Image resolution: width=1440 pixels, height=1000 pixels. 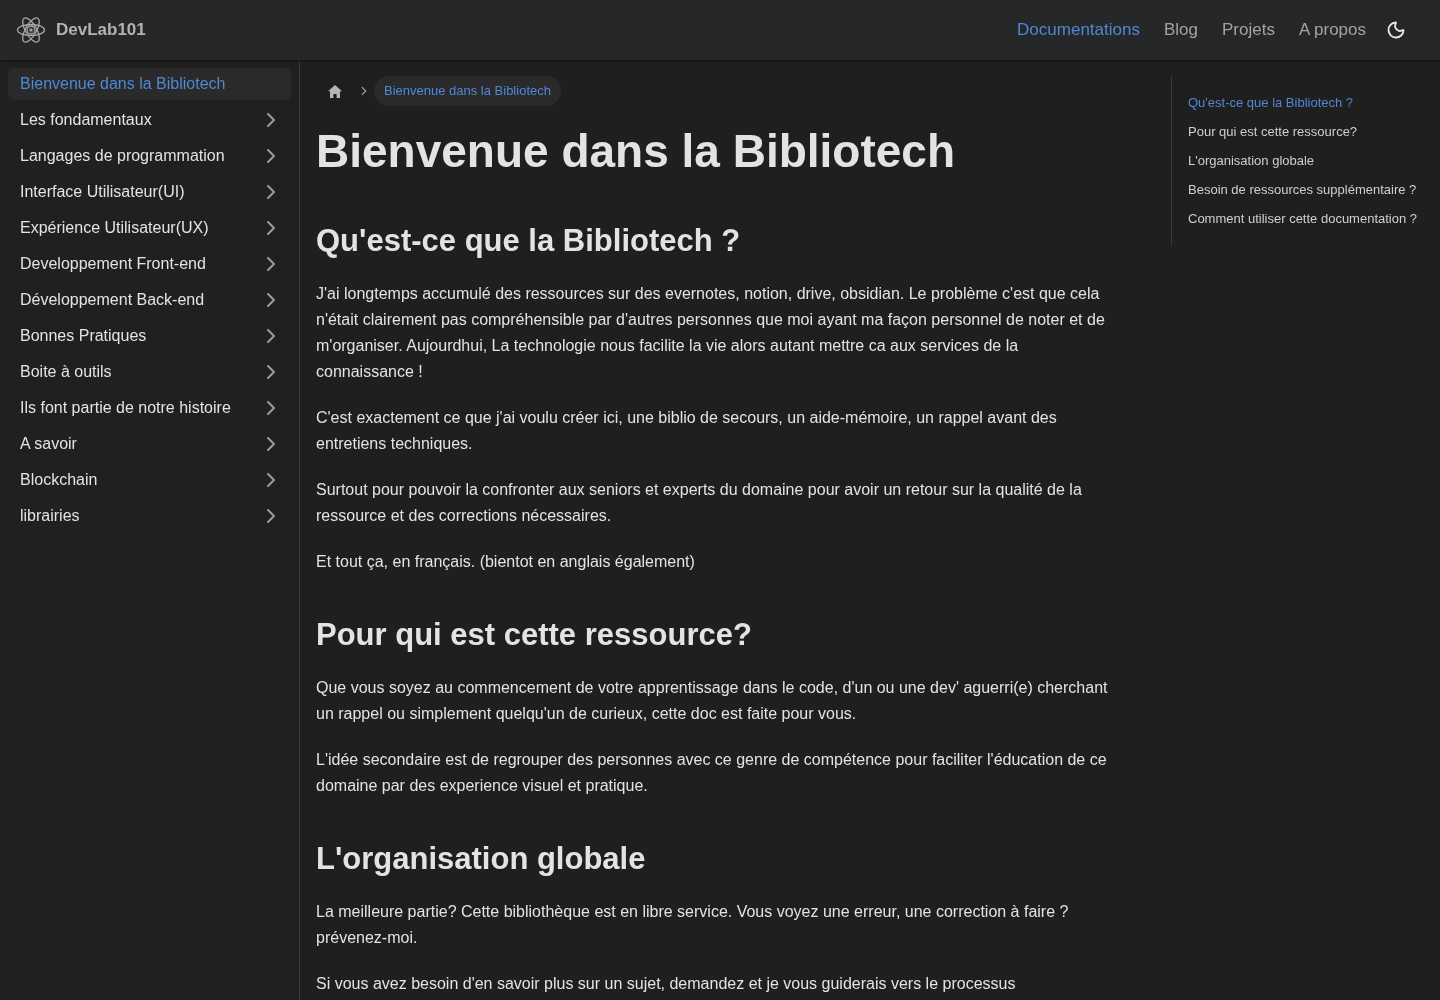 I want to click on section-heading: Pour qui est cette ressource?, so click(x=534, y=635).